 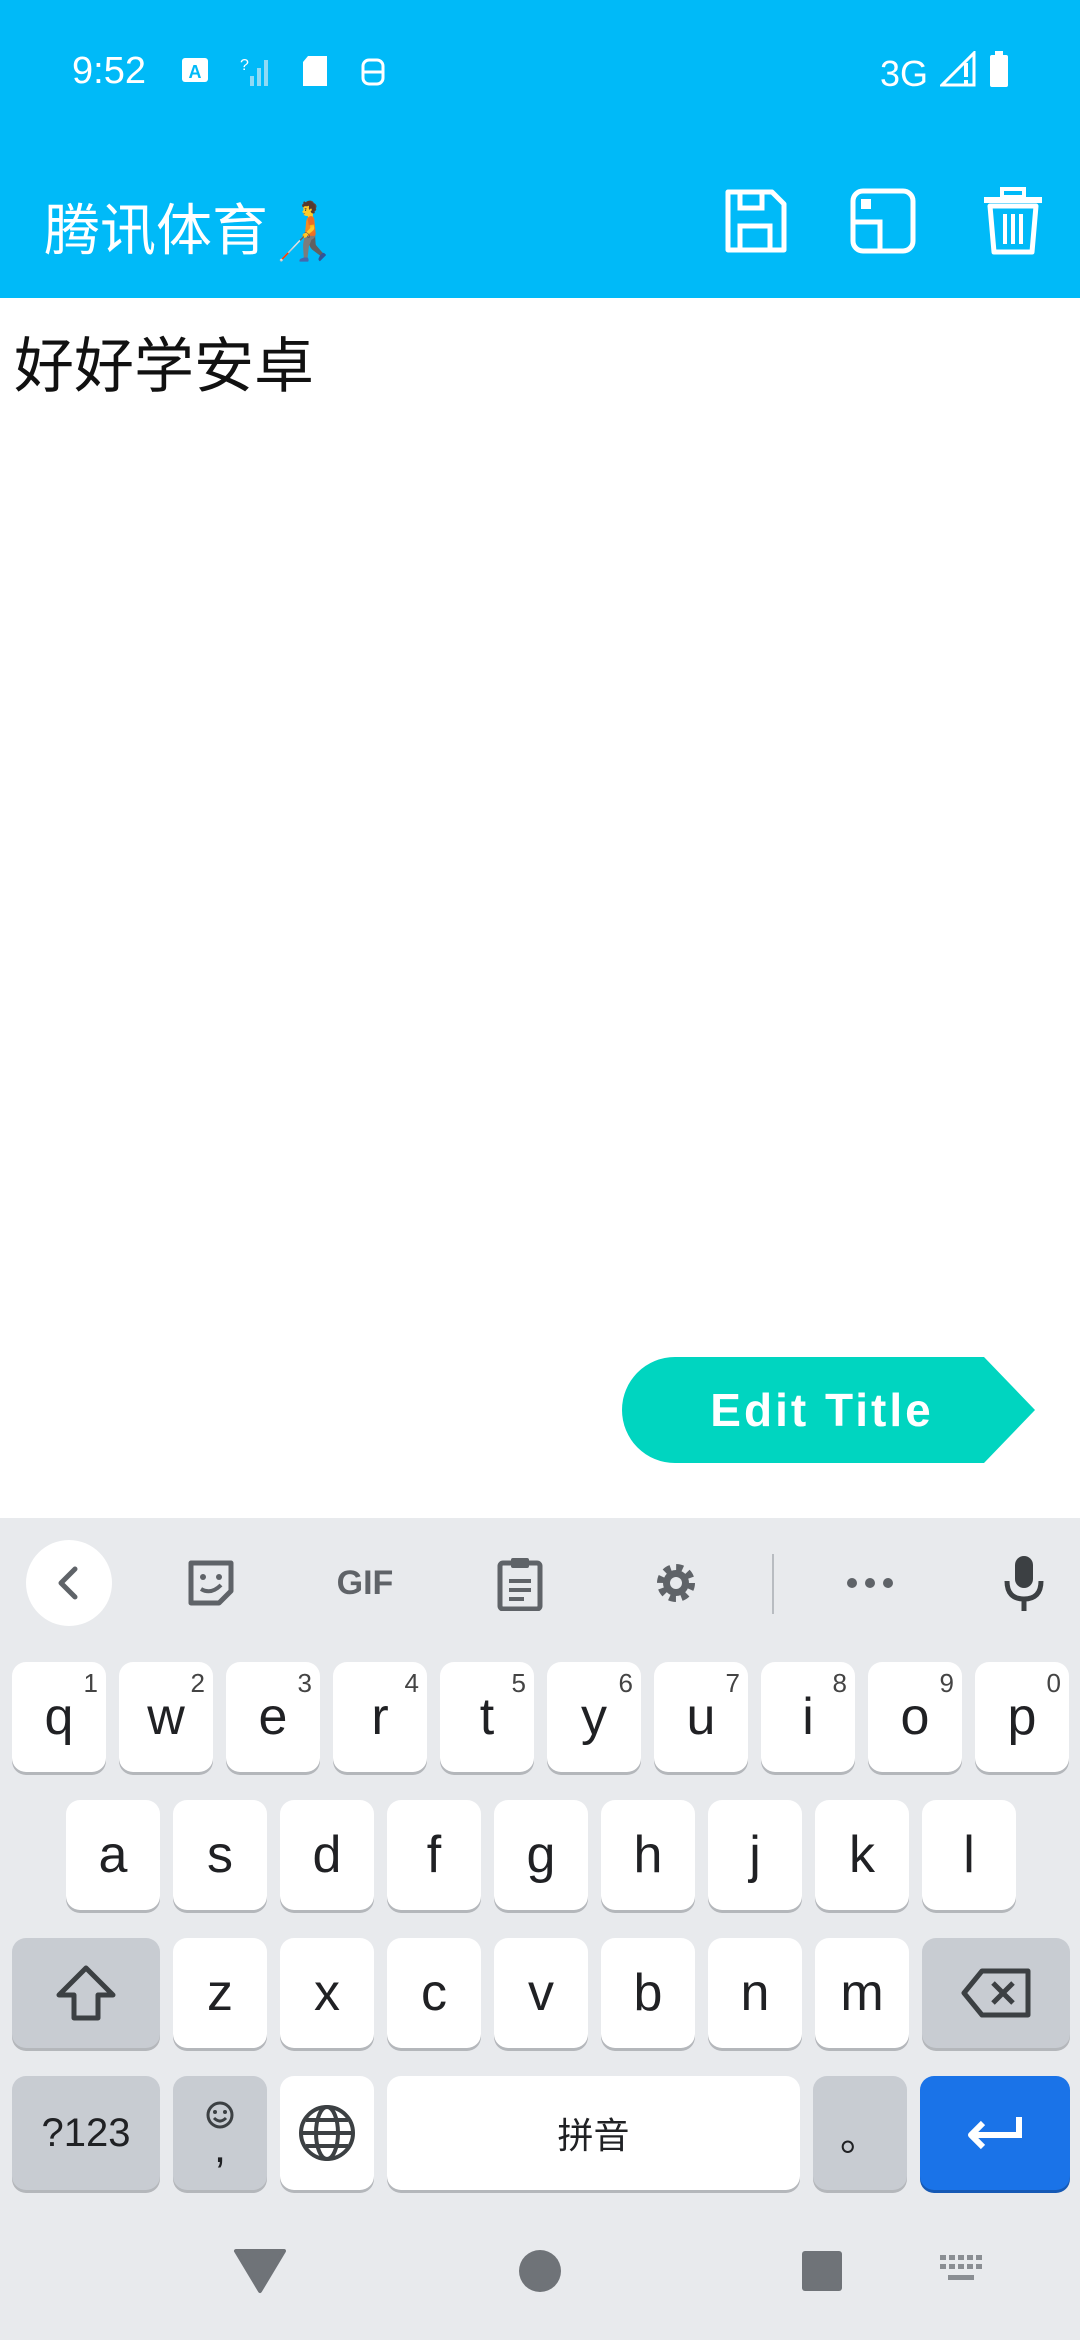 I want to click on sticker-button, so click(x=211, y=1583).